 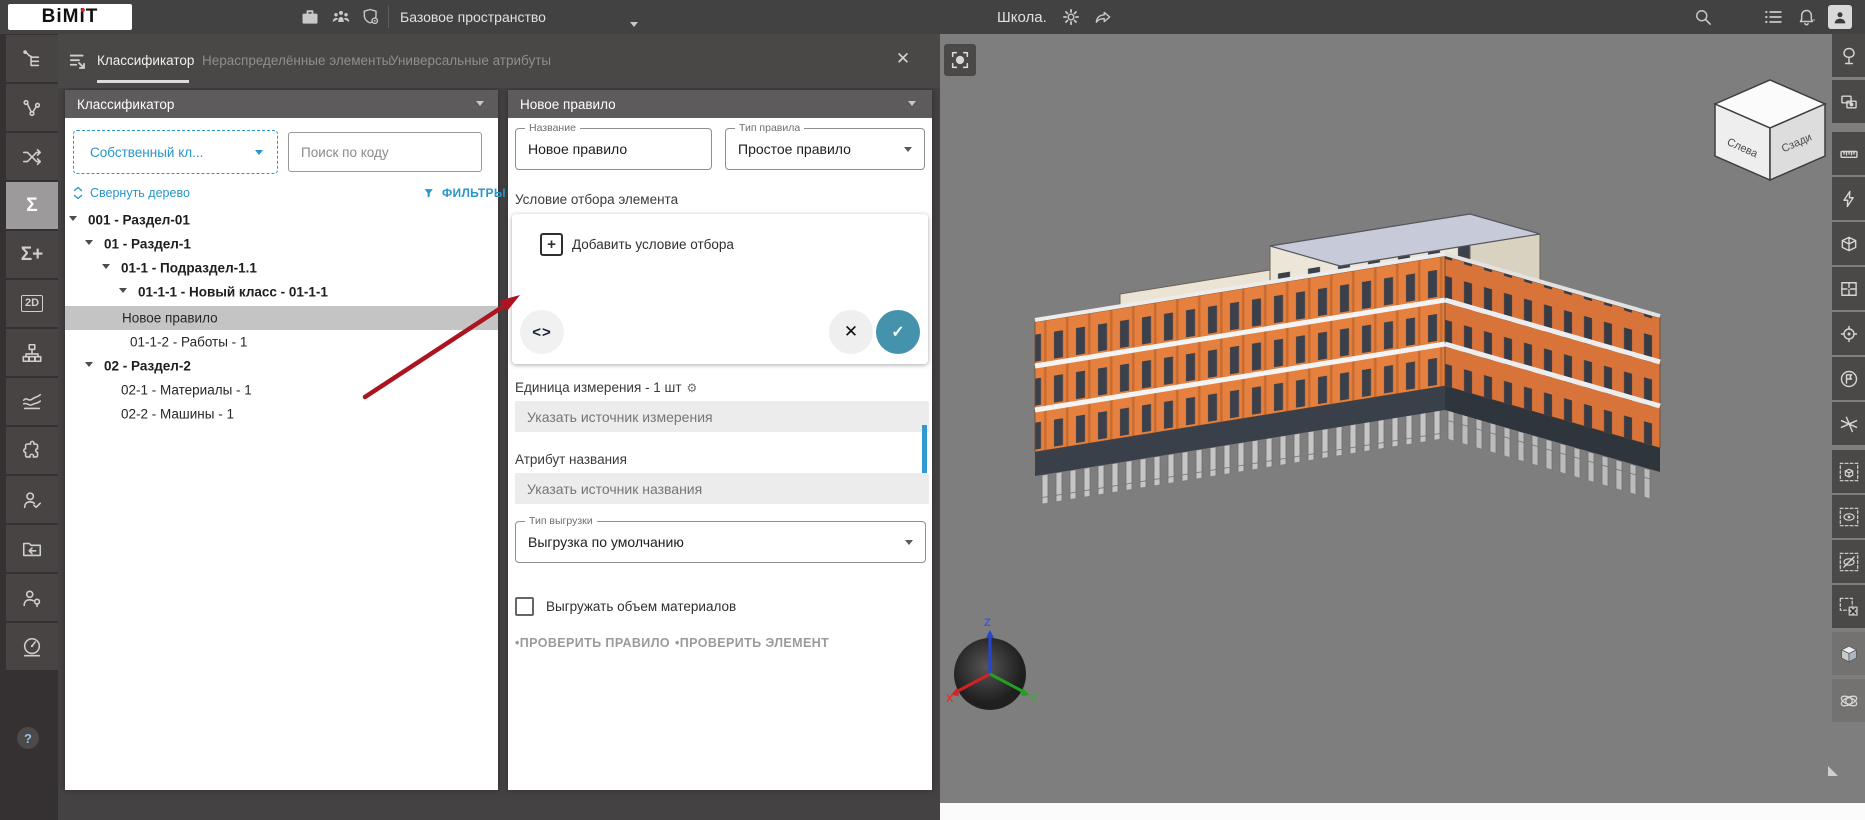 What do you see at coordinates (70, 17) in the screenshot?
I see `bimit-logo: BiM i T` at bounding box center [70, 17].